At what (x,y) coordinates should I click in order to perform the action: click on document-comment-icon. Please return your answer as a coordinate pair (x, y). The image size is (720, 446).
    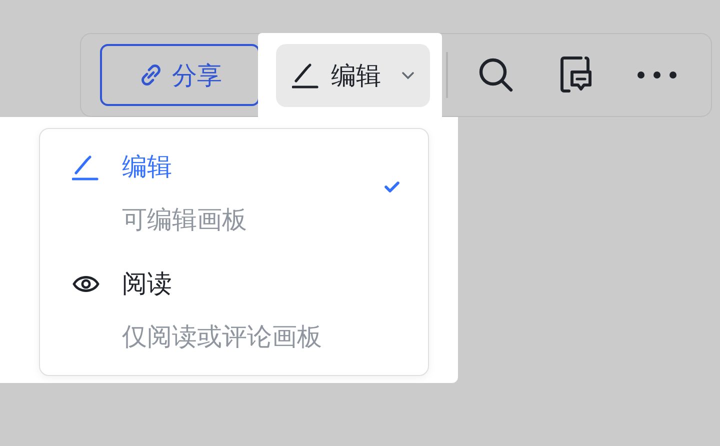
    Looking at the image, I should click on (576, 75).